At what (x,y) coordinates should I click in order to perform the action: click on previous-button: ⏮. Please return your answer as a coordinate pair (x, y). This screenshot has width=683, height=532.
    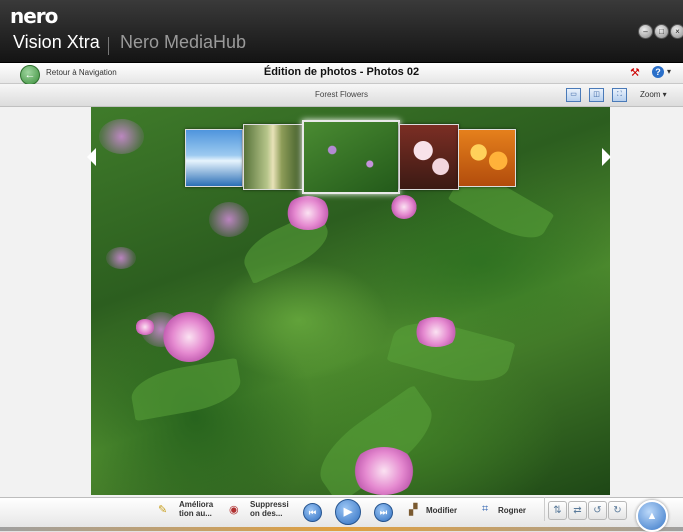
    Looking at the image, I should click on (312, 512).